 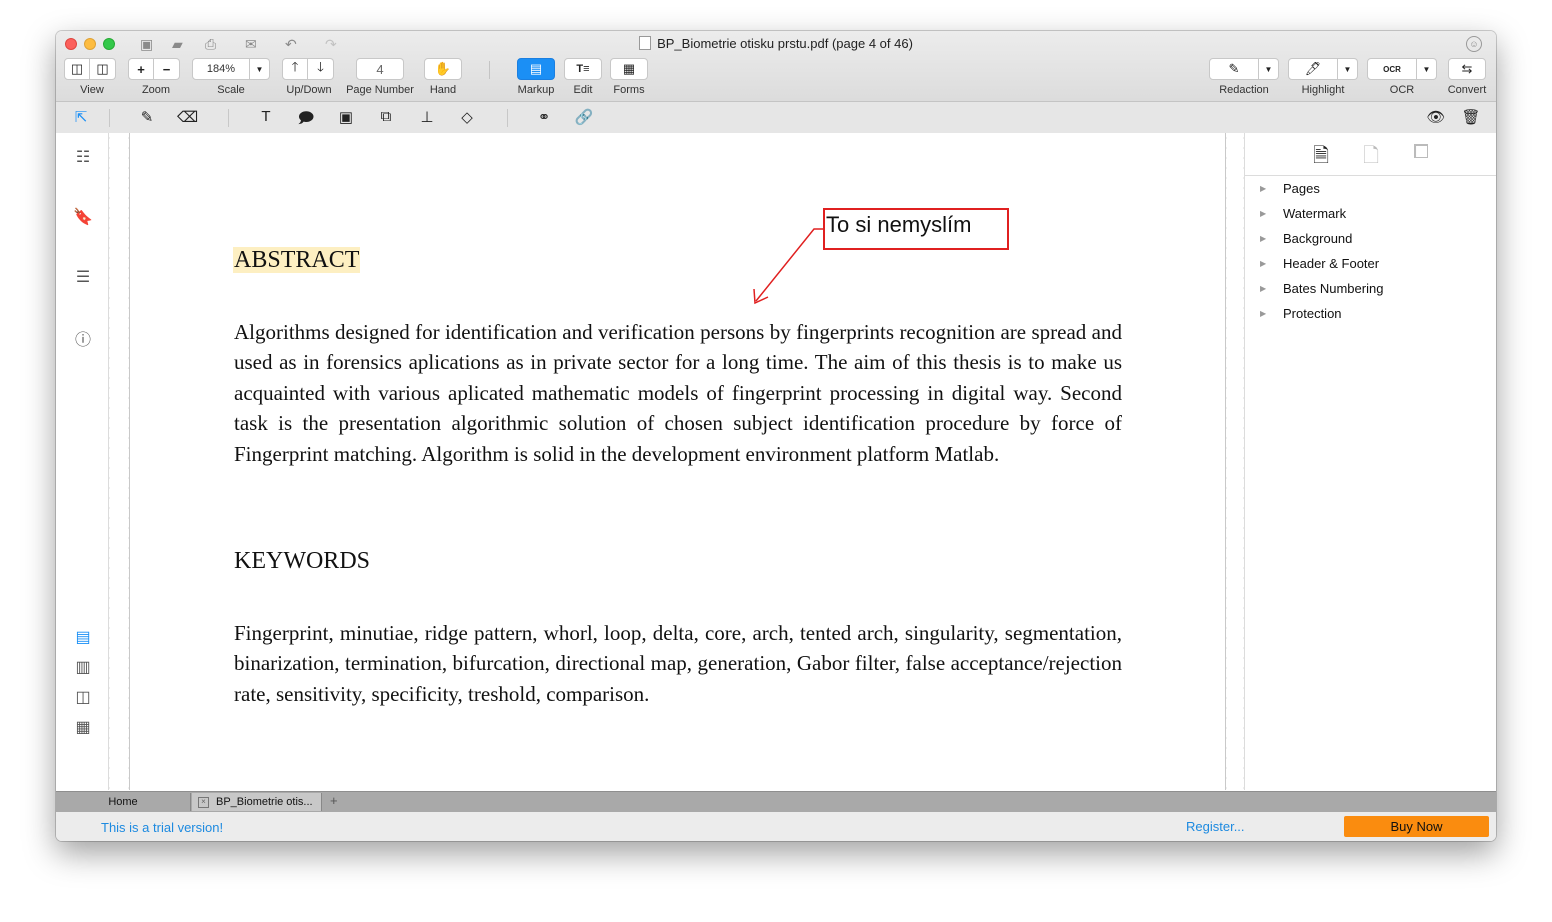 I want to click on edit-text-icon: T≡, so click(x=583, y=69).